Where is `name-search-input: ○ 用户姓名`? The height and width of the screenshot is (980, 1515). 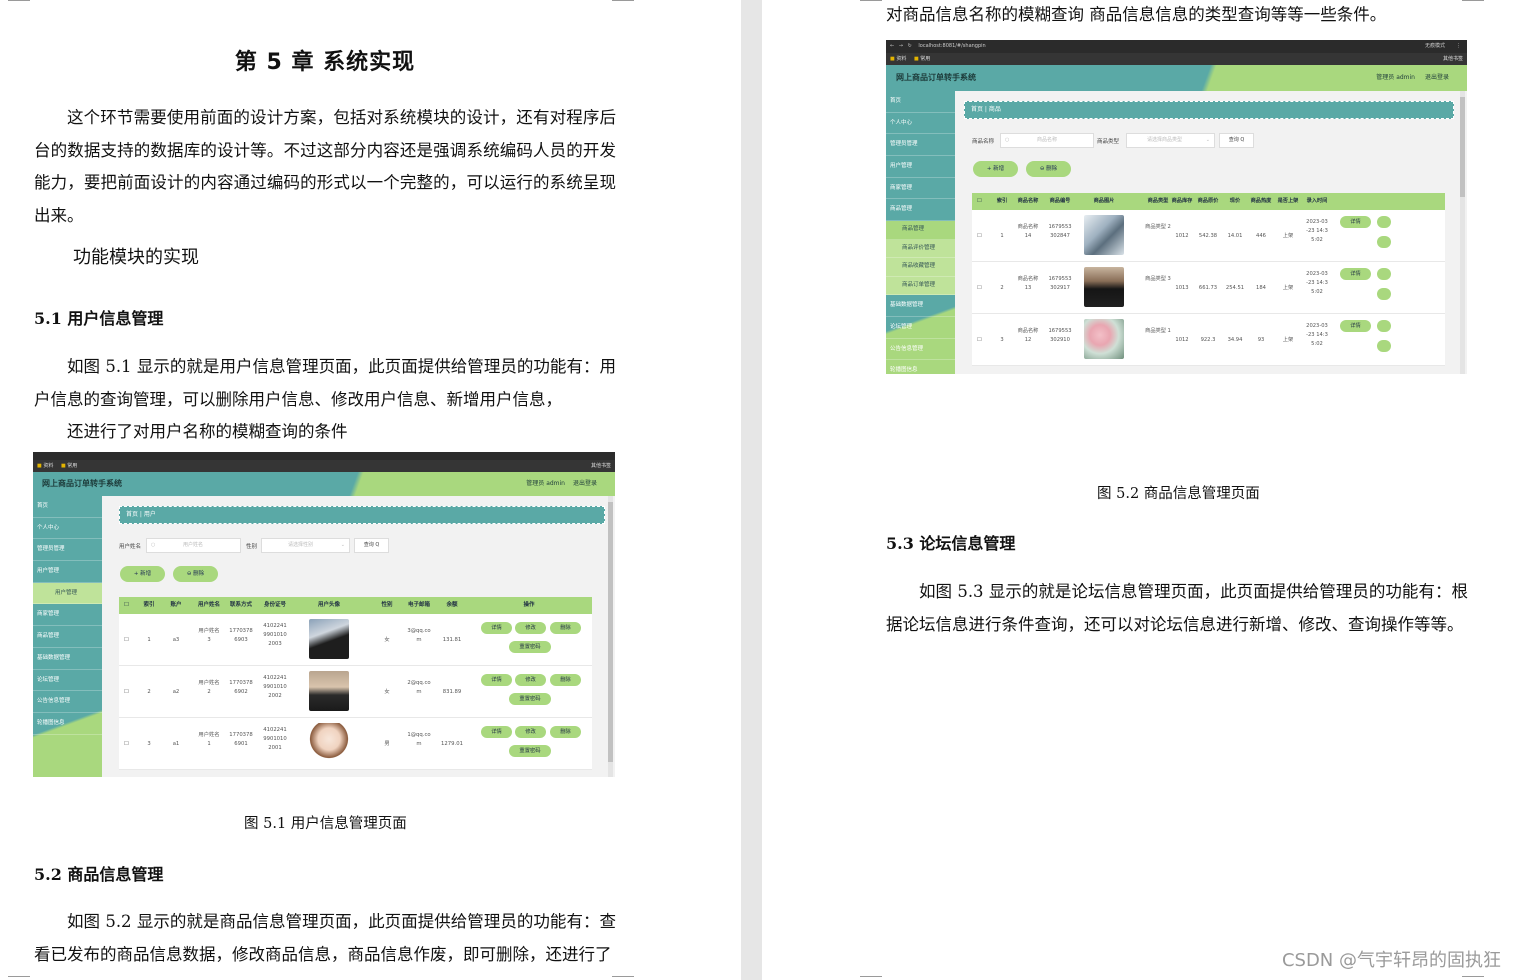
name-search-input: ○ 用户姓名 is located at coordinates (193, 545).